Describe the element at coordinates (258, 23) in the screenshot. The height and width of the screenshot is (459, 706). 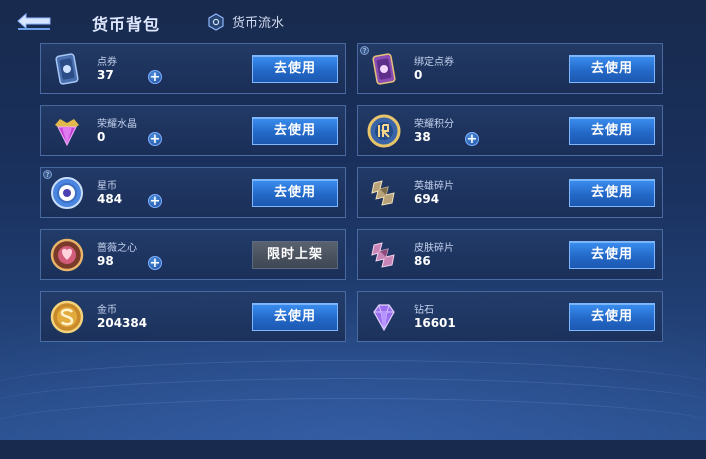
I see `currency-flow-label: 货币流水` at that location.